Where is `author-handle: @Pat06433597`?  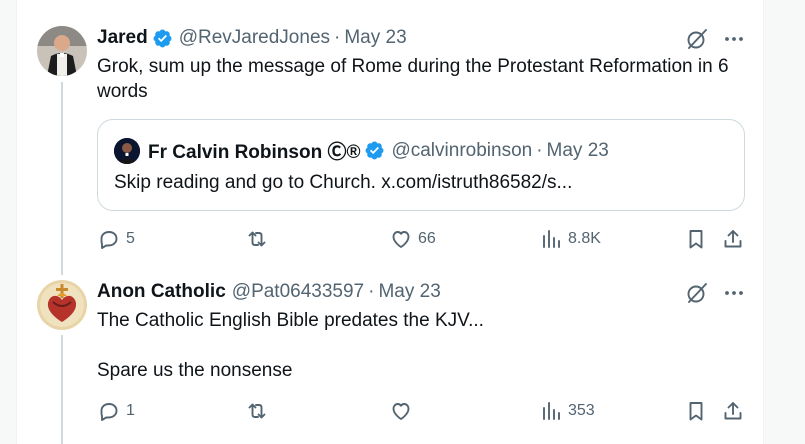 author-handle: @Pat06433597 is located at coordinates (298, 292).